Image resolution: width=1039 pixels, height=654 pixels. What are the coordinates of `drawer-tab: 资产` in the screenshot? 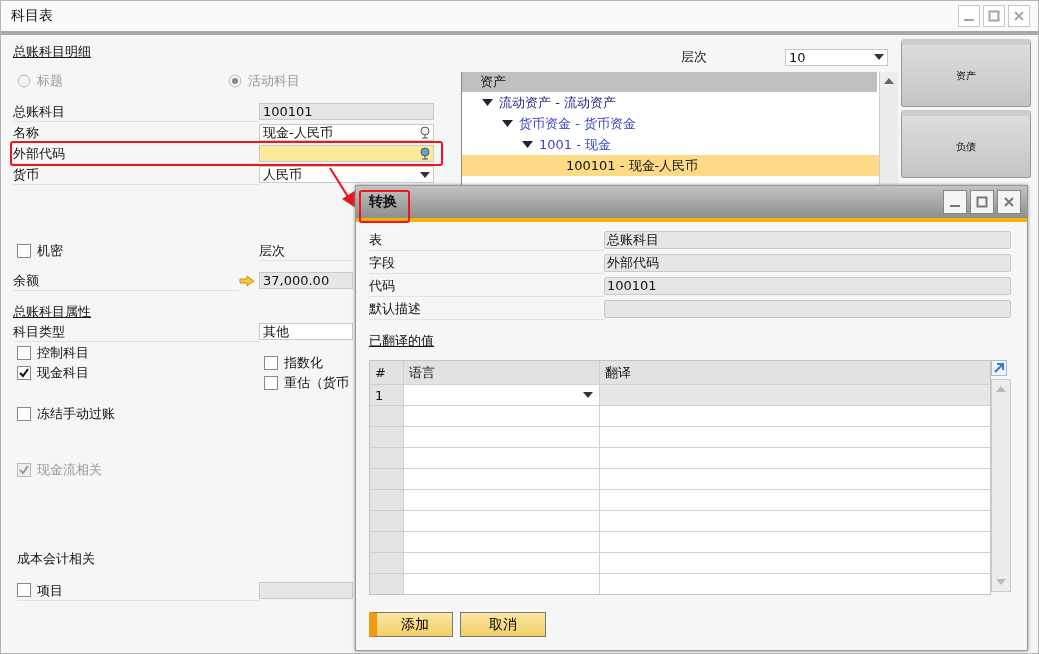 It's located at (966, 73).